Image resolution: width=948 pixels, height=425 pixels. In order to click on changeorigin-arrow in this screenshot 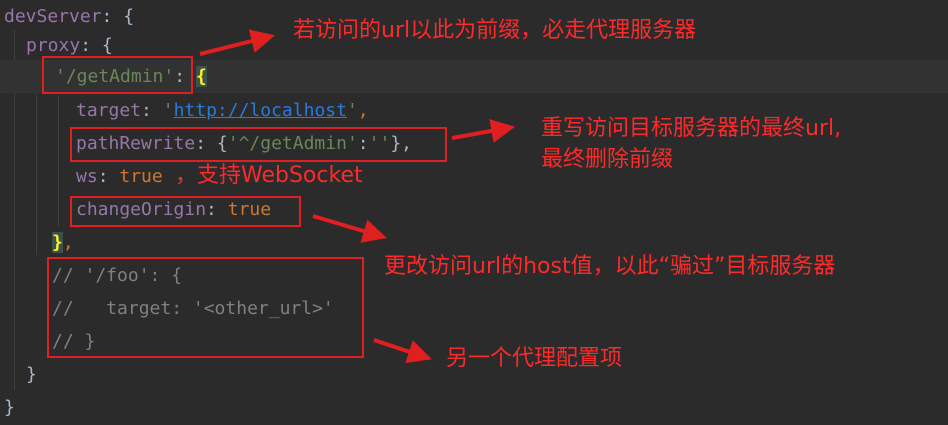, I will do `click(349, 228)`.